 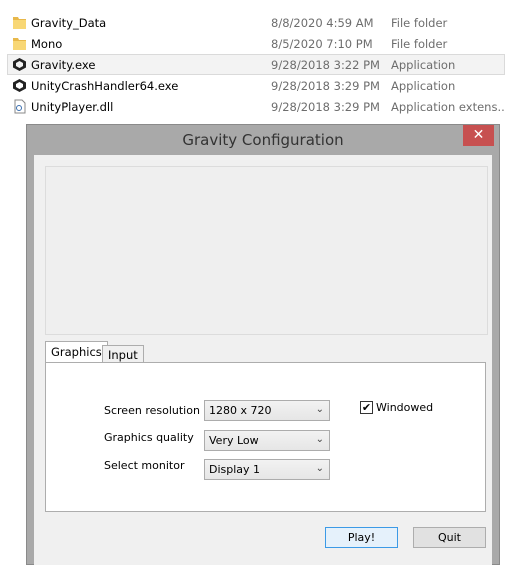 I want to click on quality-value: Very Low, so click(x=234, y=440).